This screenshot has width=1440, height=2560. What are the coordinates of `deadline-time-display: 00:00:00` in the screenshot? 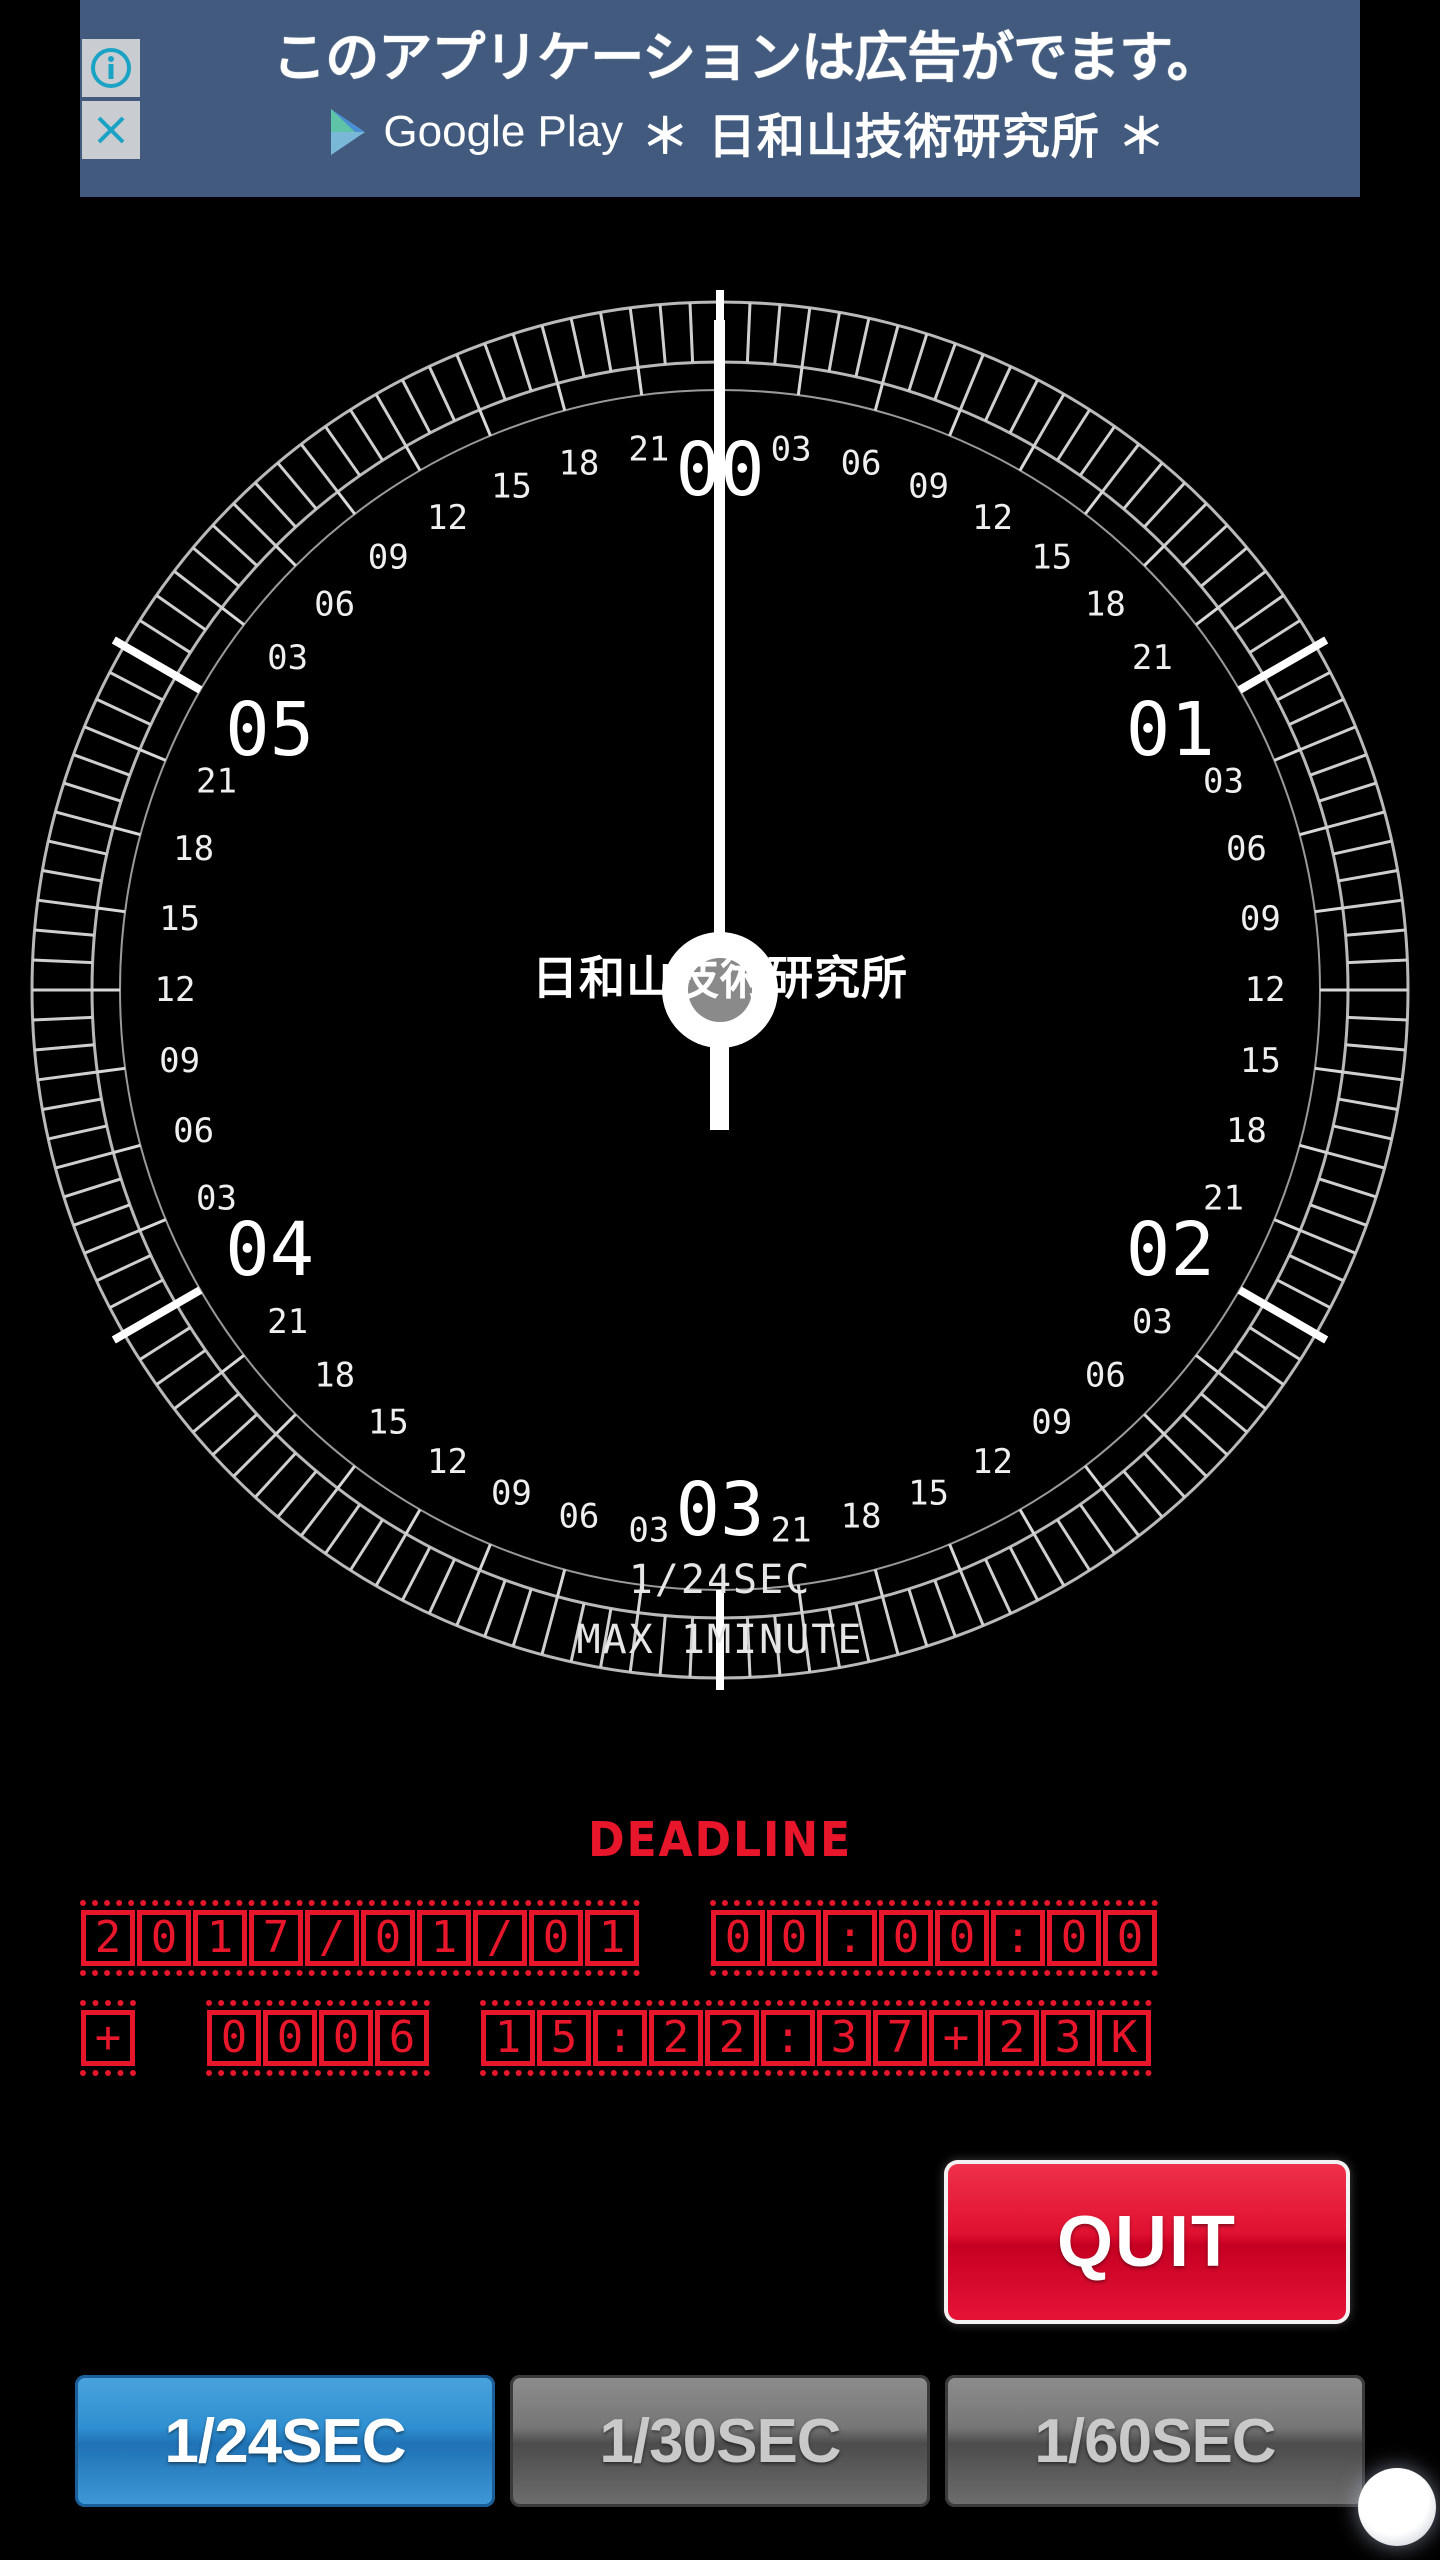 It's located at (934, 1938).